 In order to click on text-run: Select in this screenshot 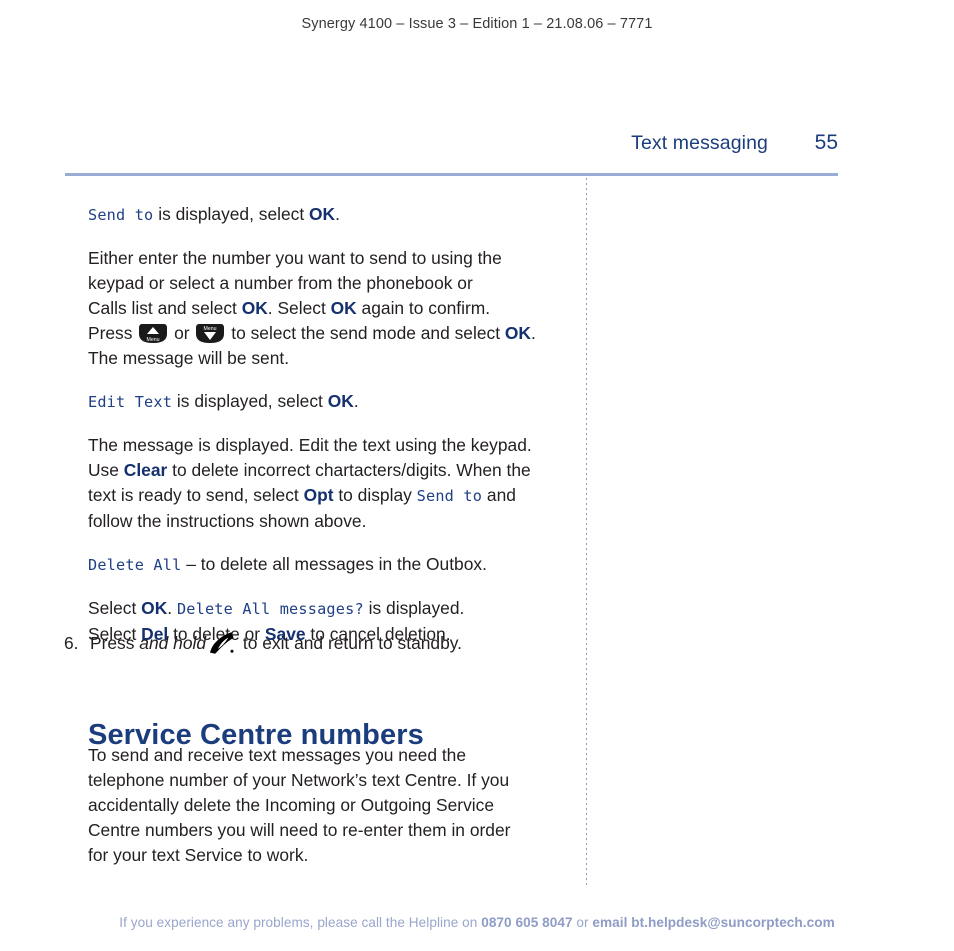, I will do `click(115, 608)`.